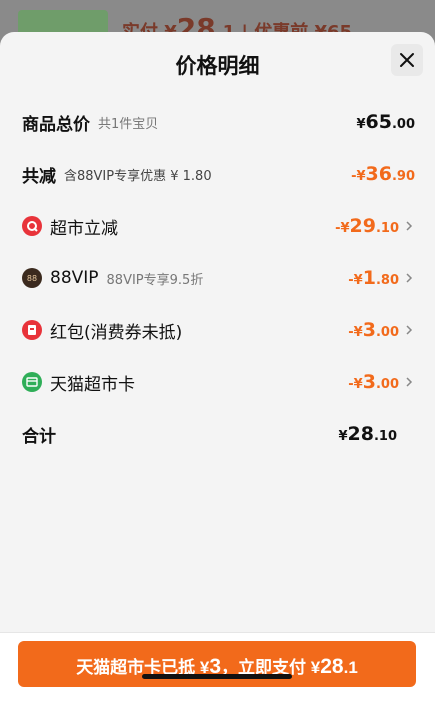  I want to click on tmall-card-int: 3, so click(369, 382).